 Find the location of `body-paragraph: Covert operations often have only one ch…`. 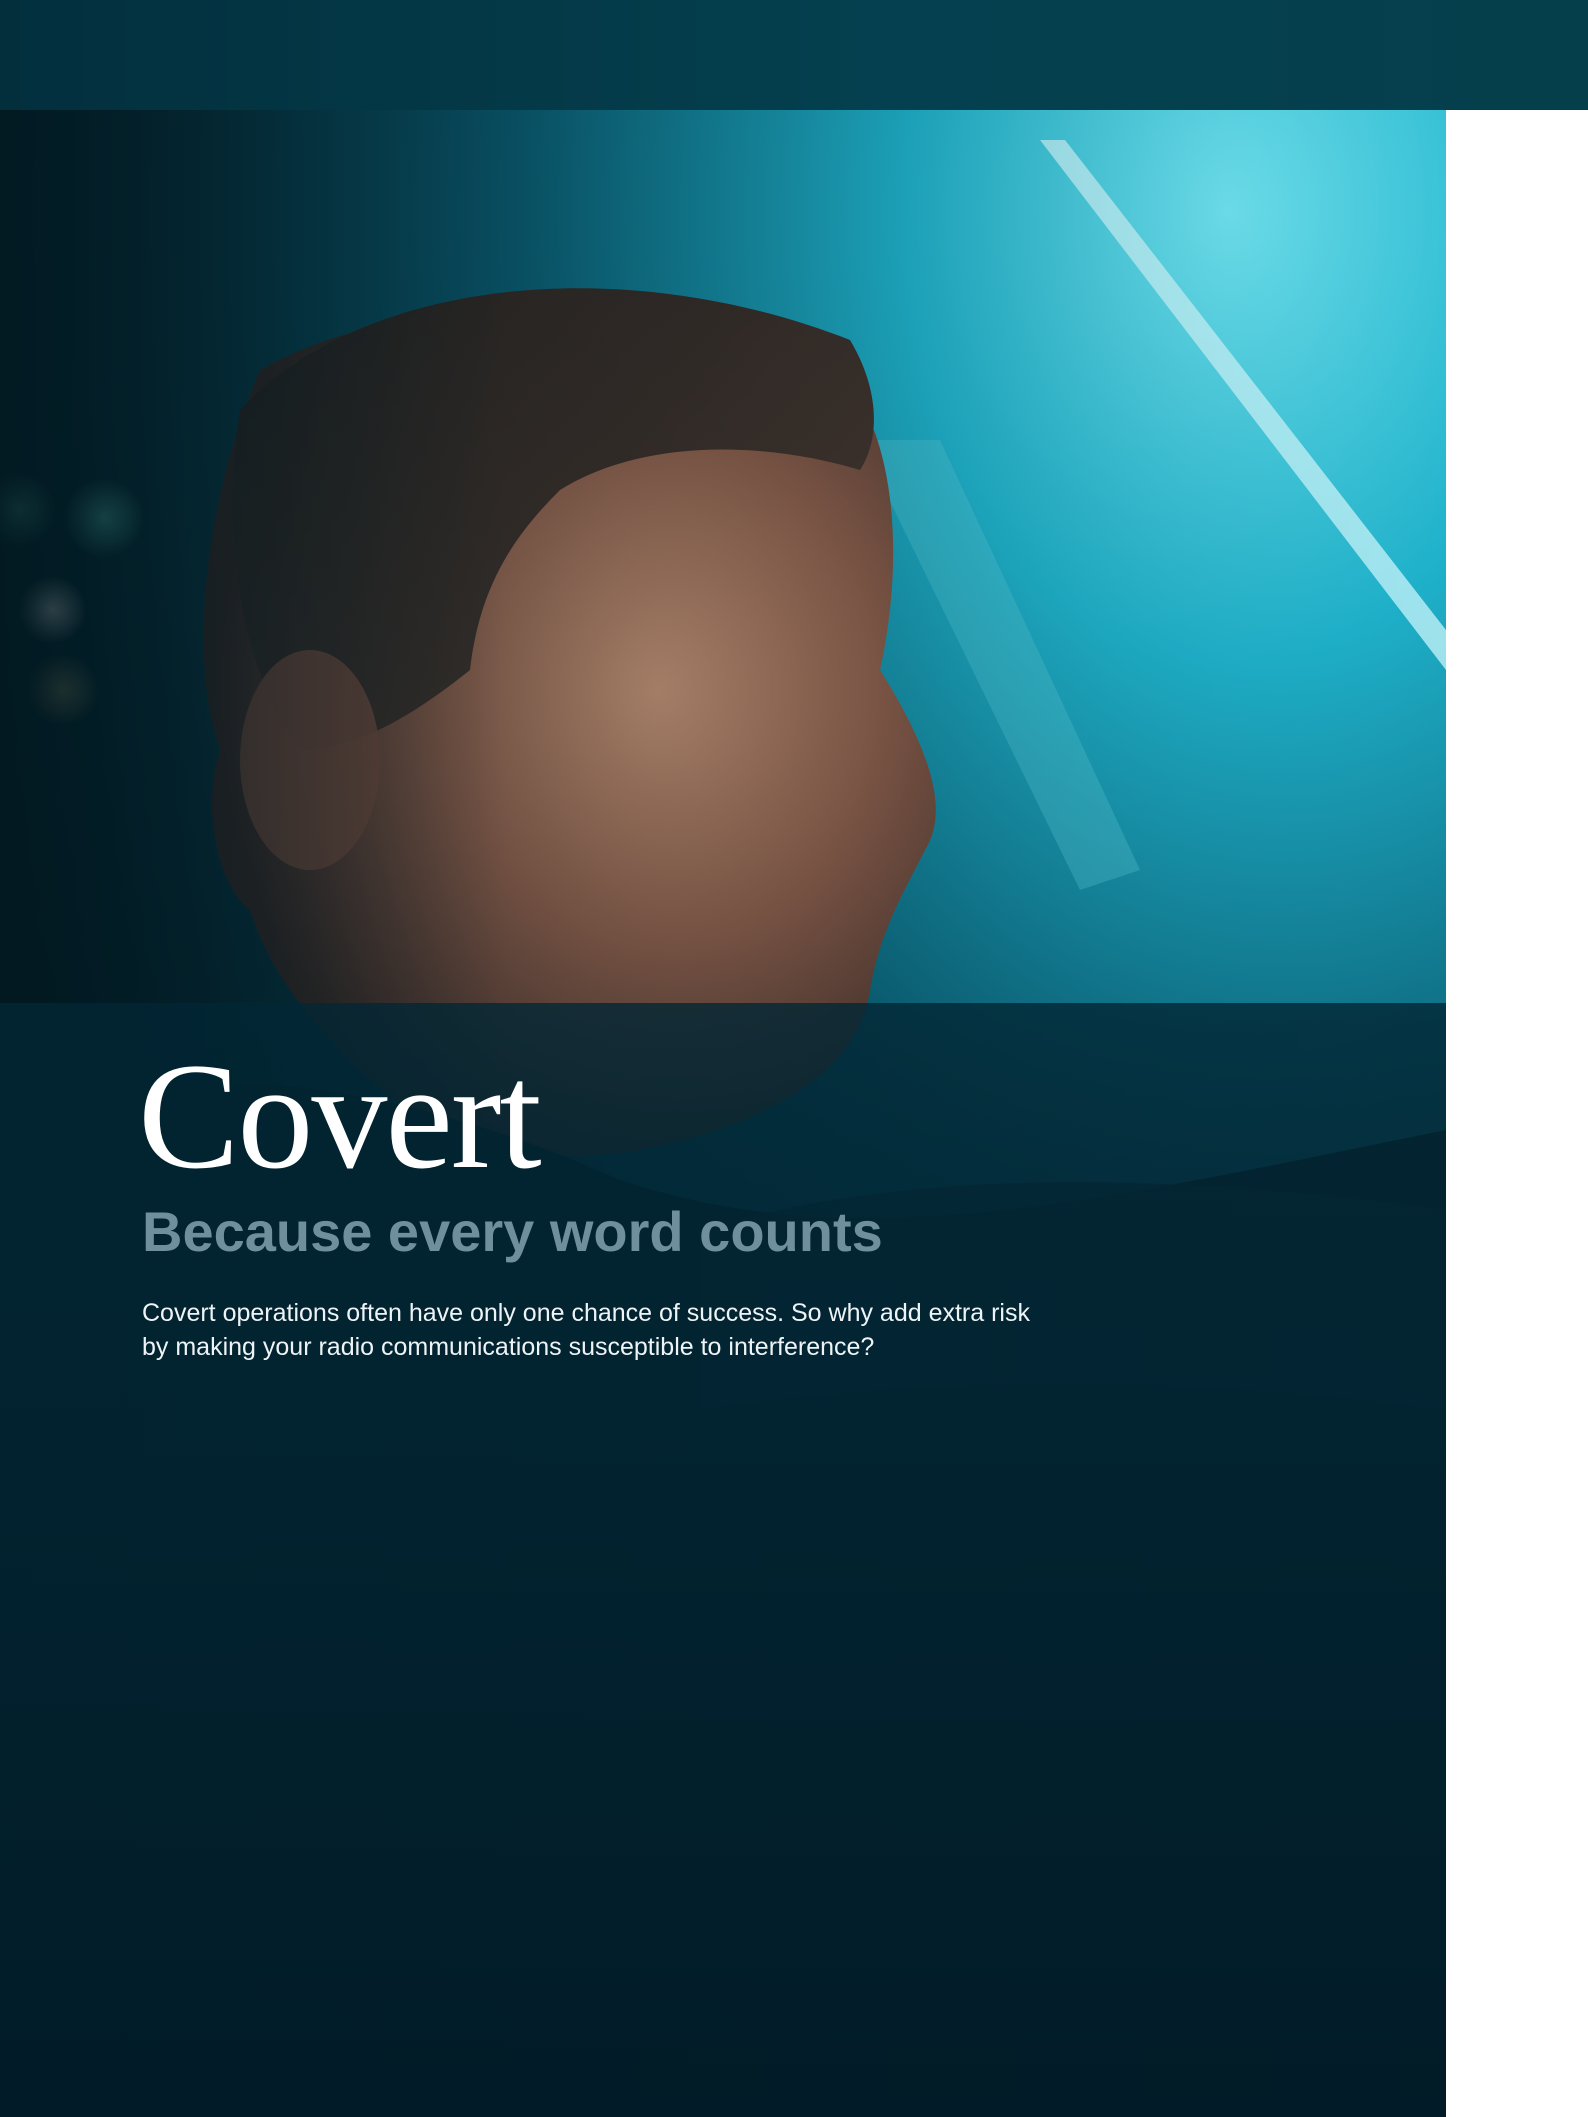

body-paragraph: Covert operations often have only one ch… is located at coordinates (586, 1330).